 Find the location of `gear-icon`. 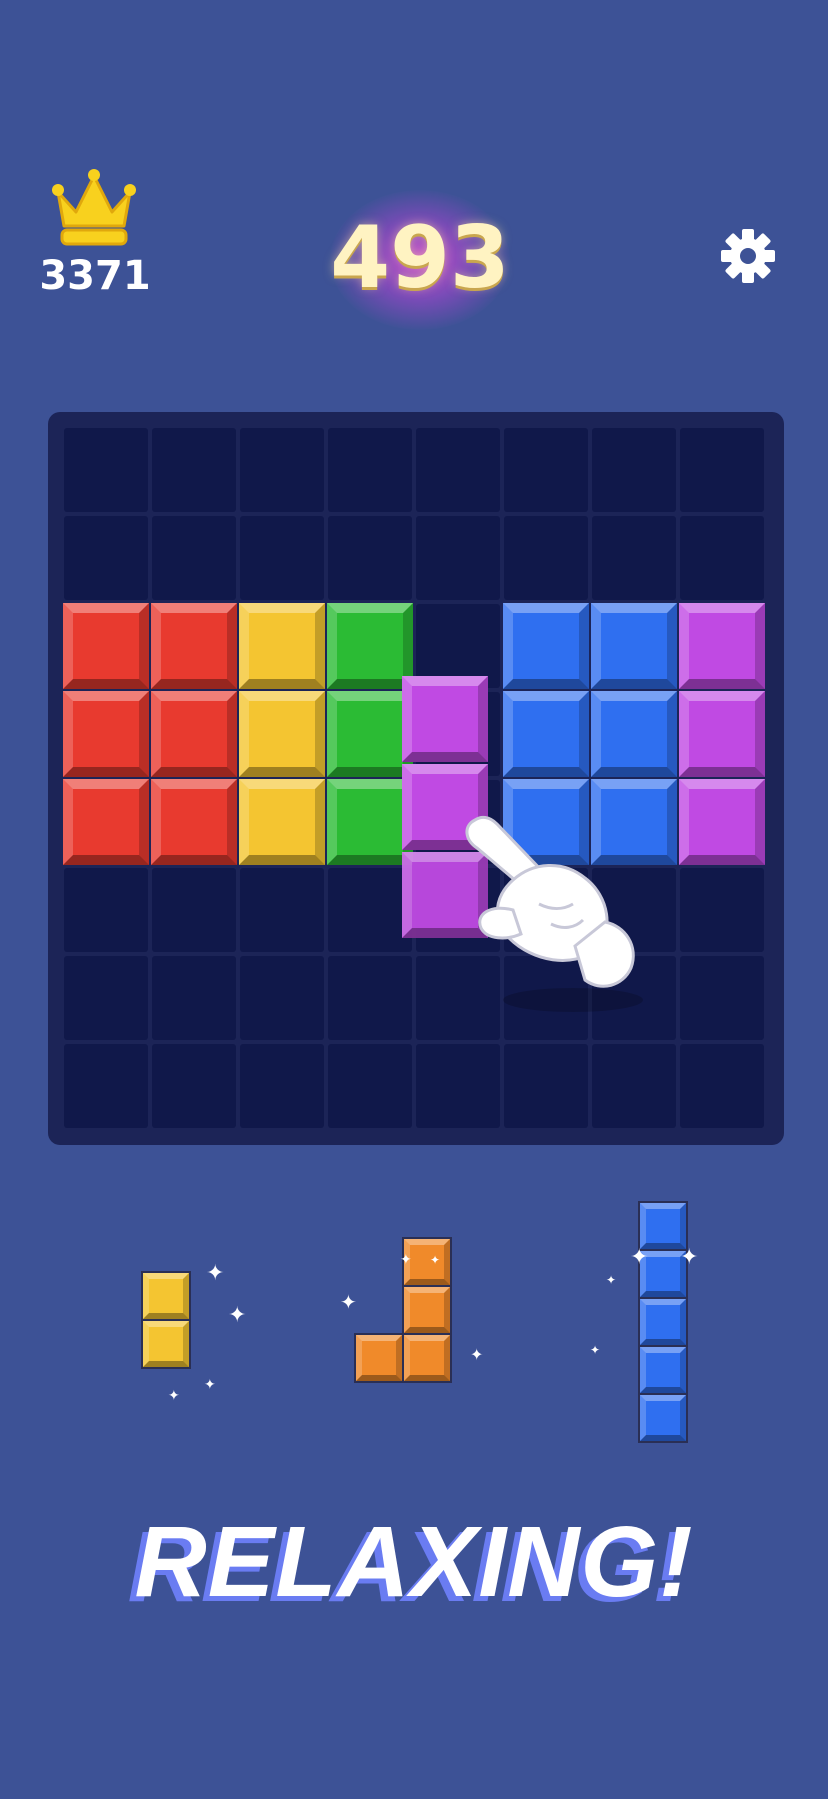

gear-icon is located at coordinates (748, 256).